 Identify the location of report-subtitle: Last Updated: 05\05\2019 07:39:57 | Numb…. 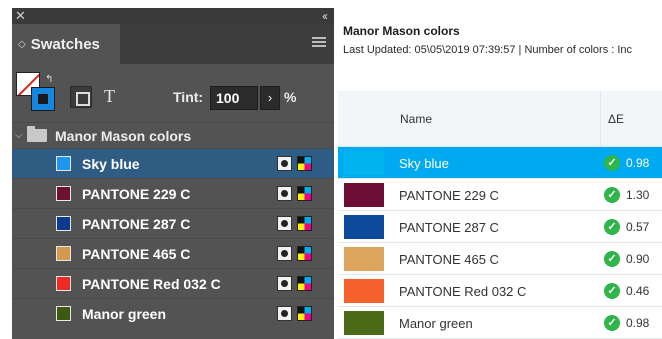
(488, 50).